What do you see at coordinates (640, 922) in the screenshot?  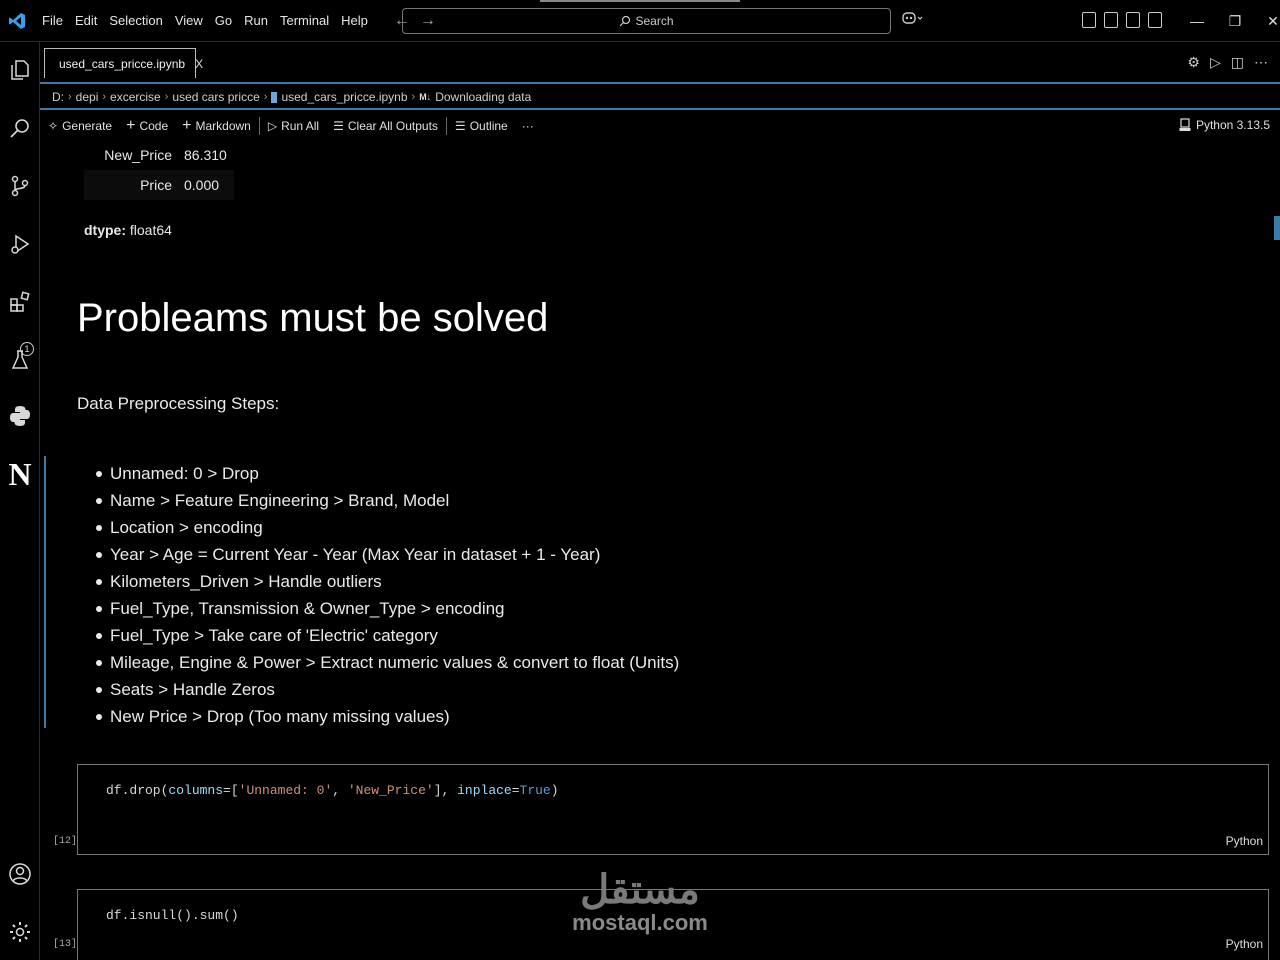 I see `watermark-latin: mostaql.com` at bounding box center [640, 922].